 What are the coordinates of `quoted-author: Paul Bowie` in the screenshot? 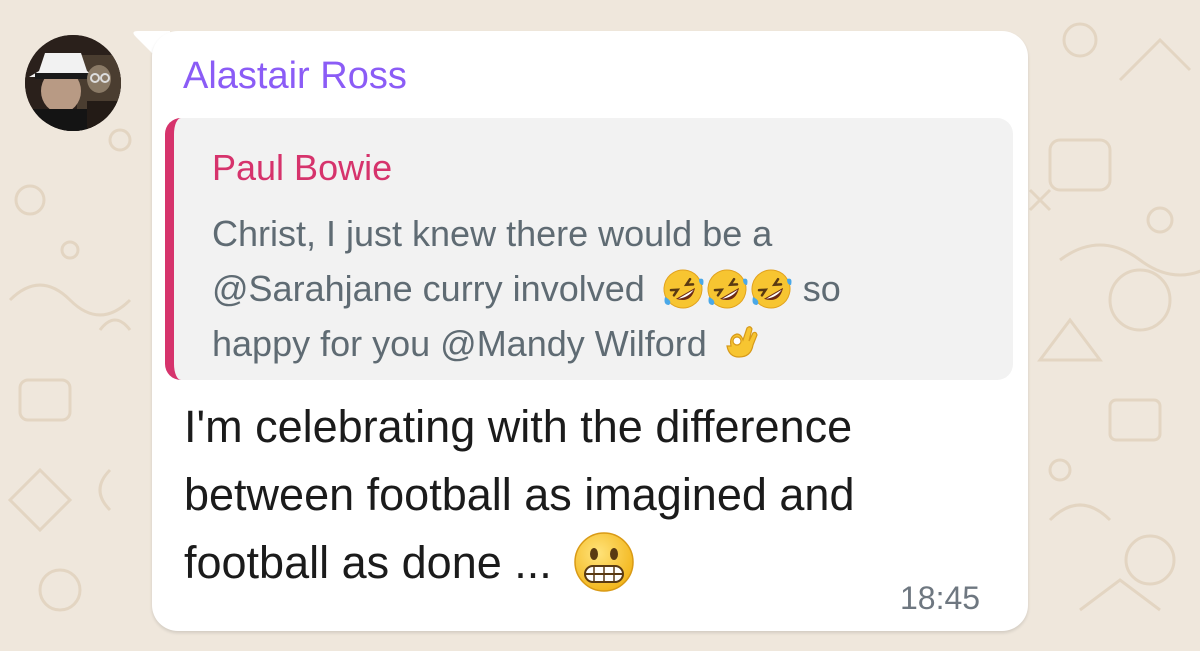 It's located at (302, 167).